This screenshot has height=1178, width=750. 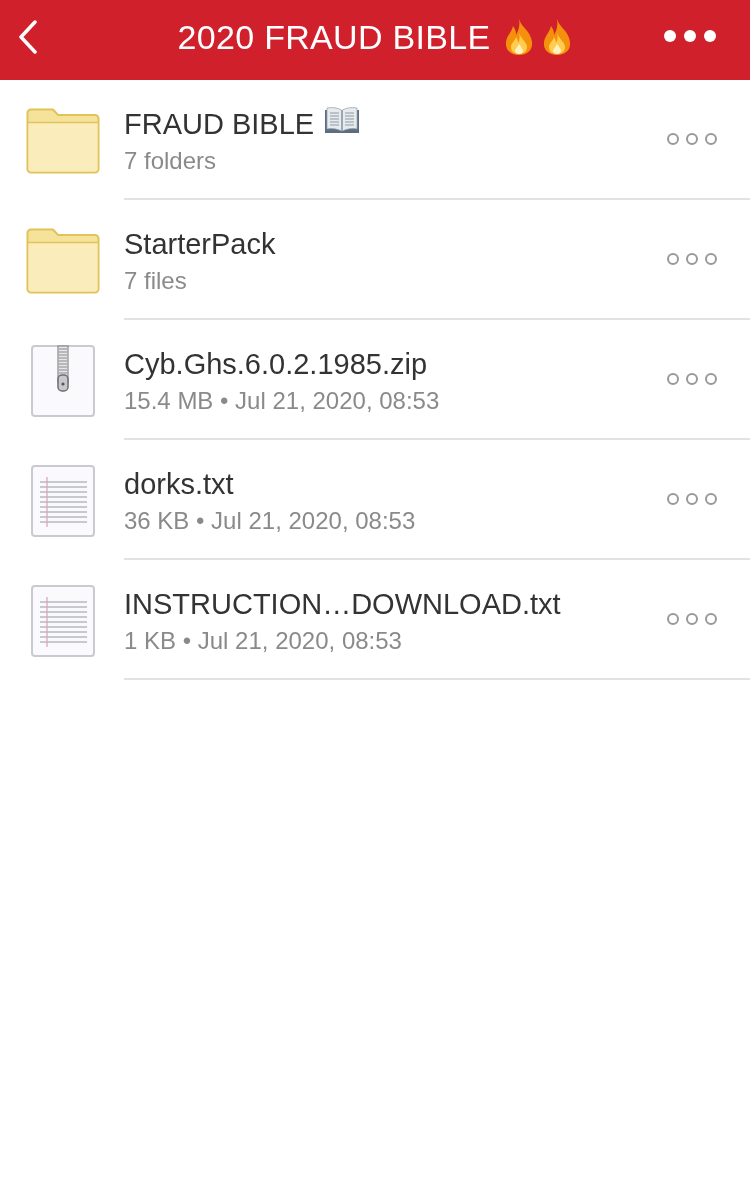 I want to click on file-name: StarterPack, so click(x=200, y=244).